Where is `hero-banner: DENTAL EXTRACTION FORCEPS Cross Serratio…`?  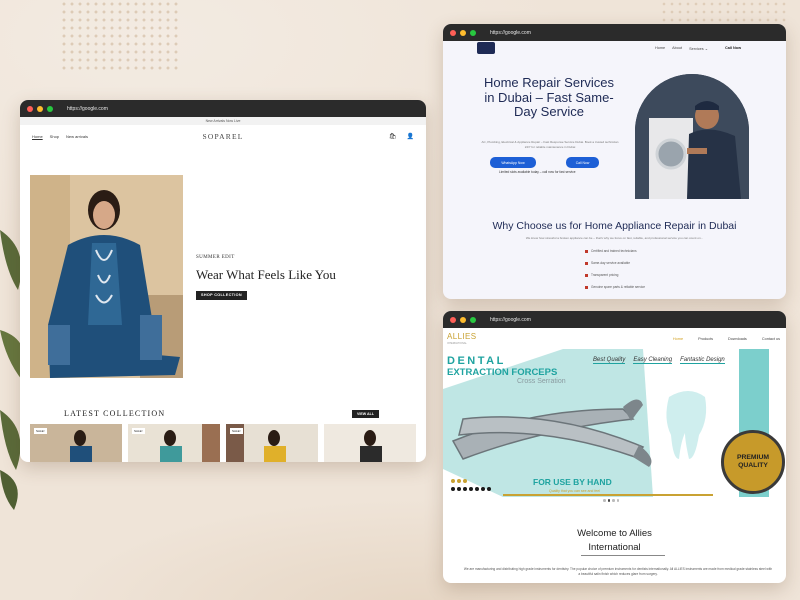 hero-banner: DENTAL EXTRACTION FORCEPS Cross Serratio… is located at coordinates (614, 423).